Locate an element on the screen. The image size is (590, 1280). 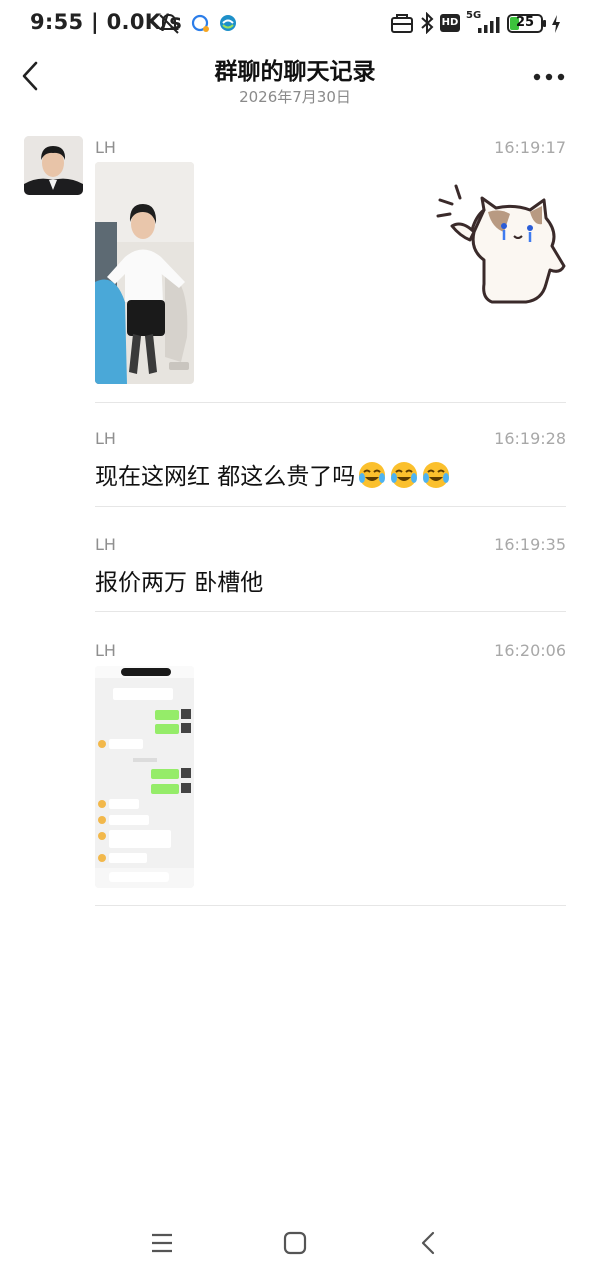
woman-in-office-photo-icon is located at coordinates (144, 273).